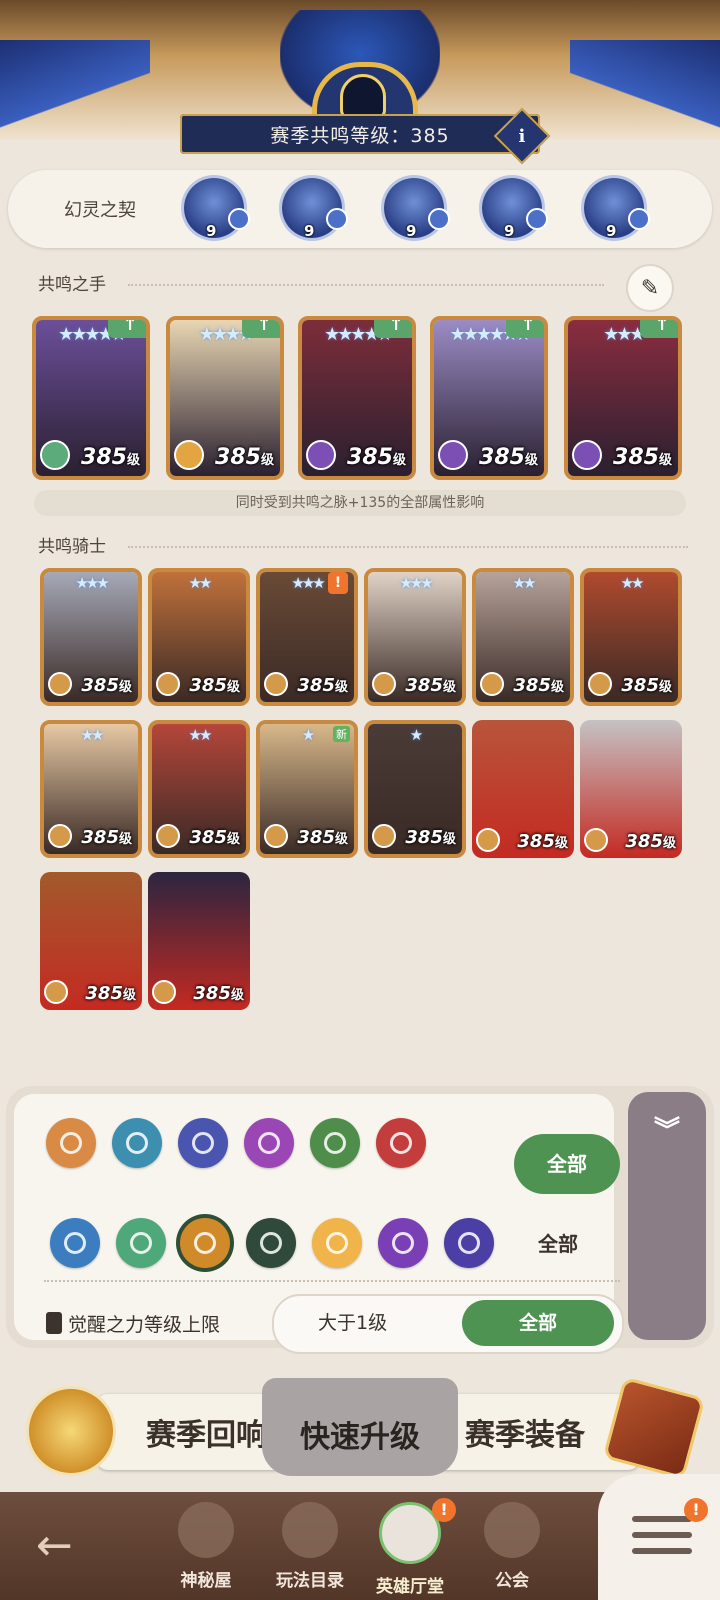 The width and height of the screenshot is (720, 1600). Describe the element at coordinates (489, 398) in the screenshot. I see `resonance-hand-card: ★★★★★★ 385级 ↑` at that location.